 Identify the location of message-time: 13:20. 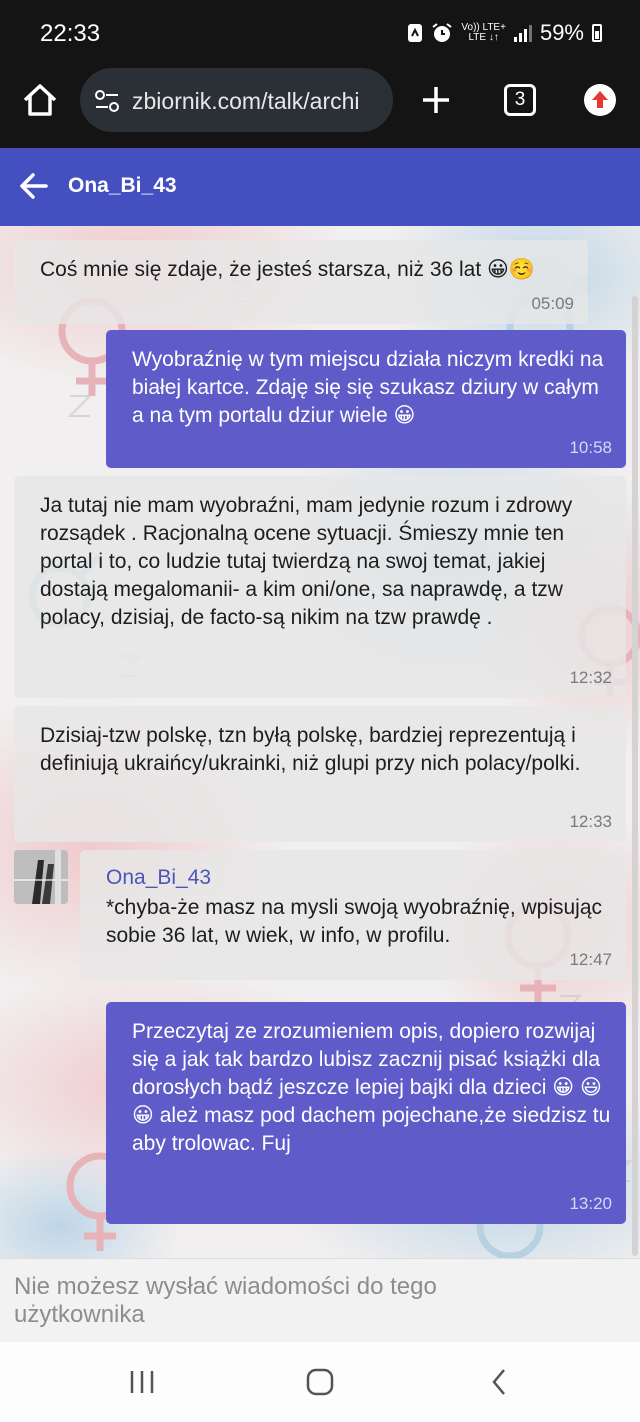
(590, 1203).